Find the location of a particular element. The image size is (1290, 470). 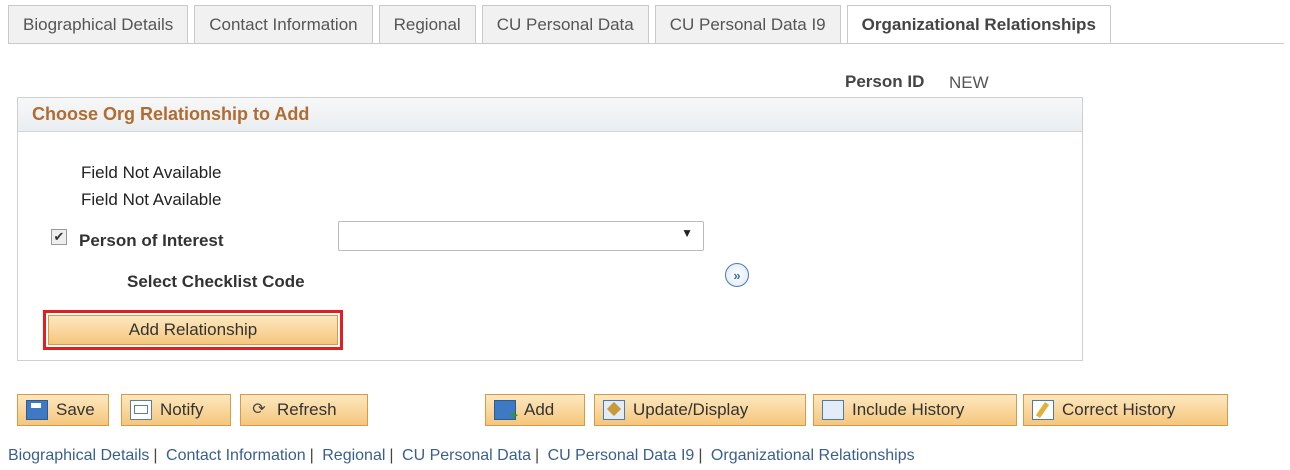

checkmark-icon: ✔ is located at coordinates (59, 236).